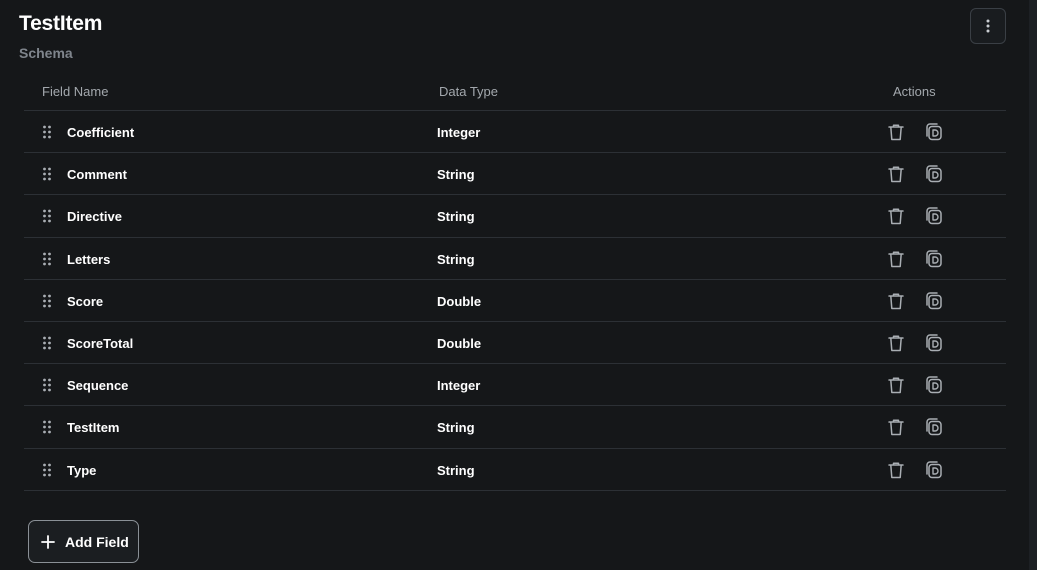  What do you see at coordinates (515, 174) in the screenshot?
I see `table-row: Comment String` at bounding box center [515, 174].